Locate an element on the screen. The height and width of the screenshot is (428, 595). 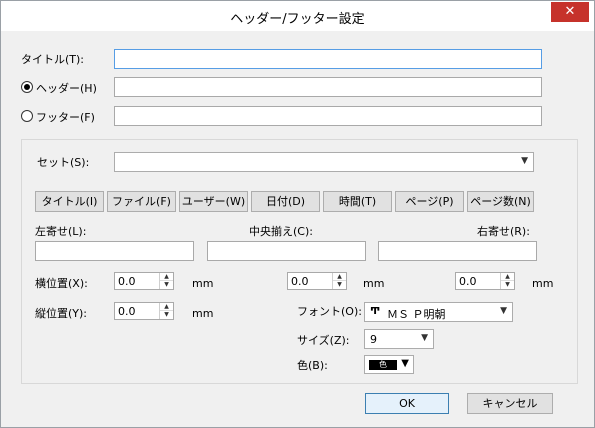
left-x-spinner: 0.0 ▲ ▼ is located at coordinates (144, 281).